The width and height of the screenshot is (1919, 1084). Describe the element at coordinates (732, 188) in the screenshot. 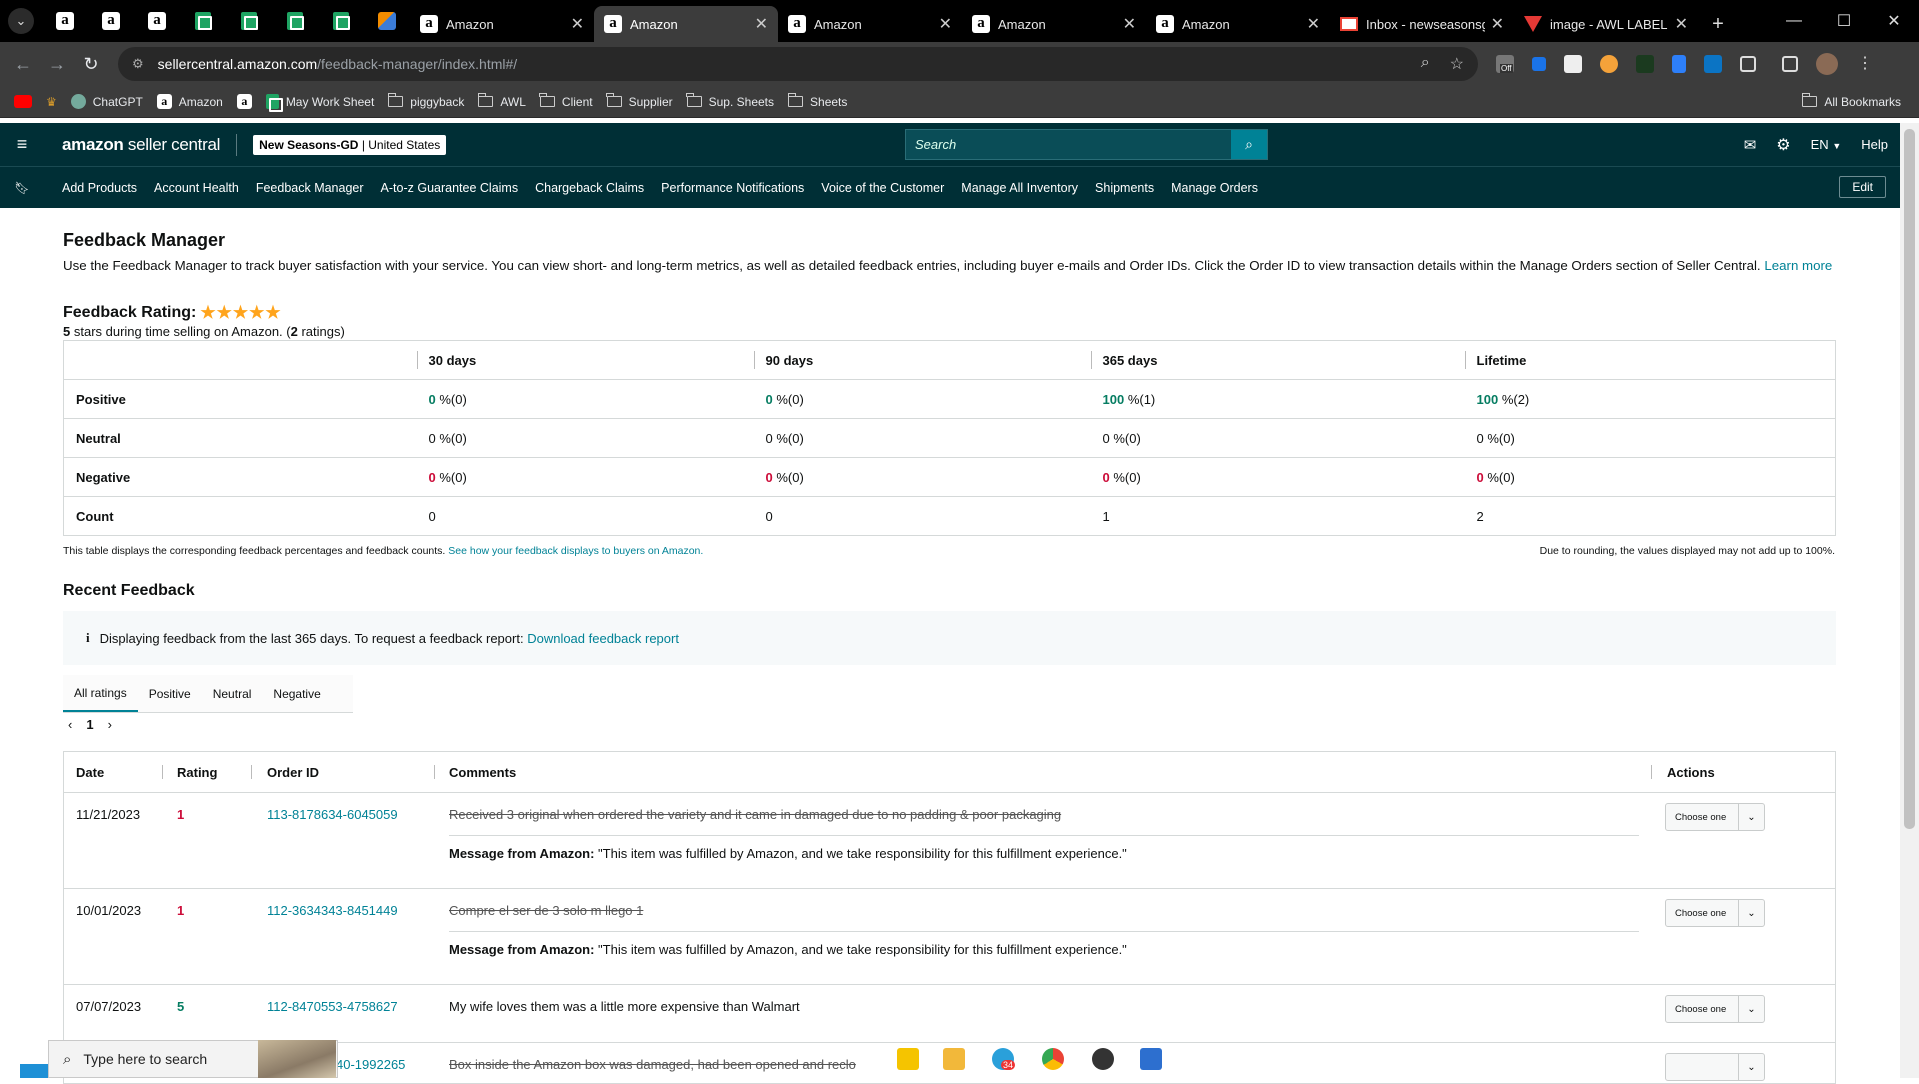

I see `nav-performance-notifications: Performance Notifications` at that location.